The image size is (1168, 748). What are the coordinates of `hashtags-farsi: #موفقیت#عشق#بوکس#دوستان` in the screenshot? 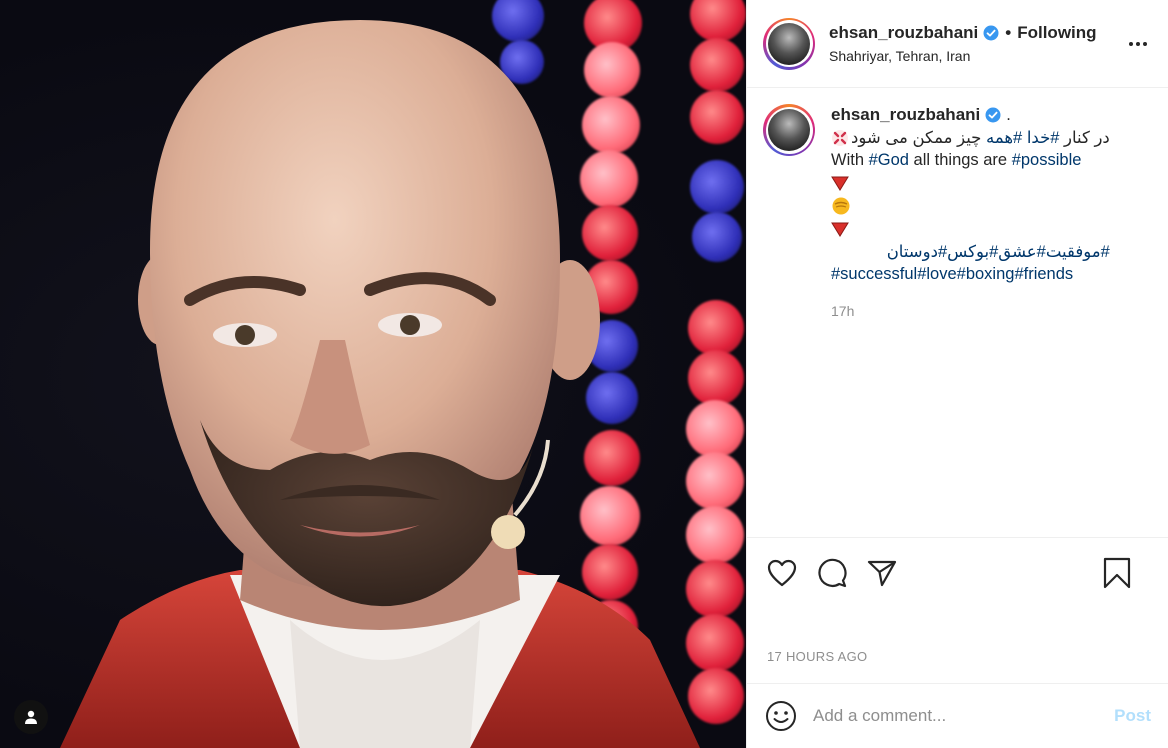 It's located at (970, 252).